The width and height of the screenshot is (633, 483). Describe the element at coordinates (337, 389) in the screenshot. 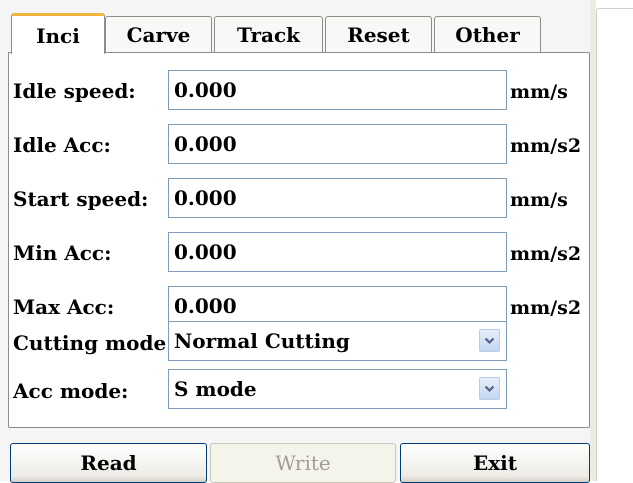

I see `acc-mode-select: S mode` at that location.